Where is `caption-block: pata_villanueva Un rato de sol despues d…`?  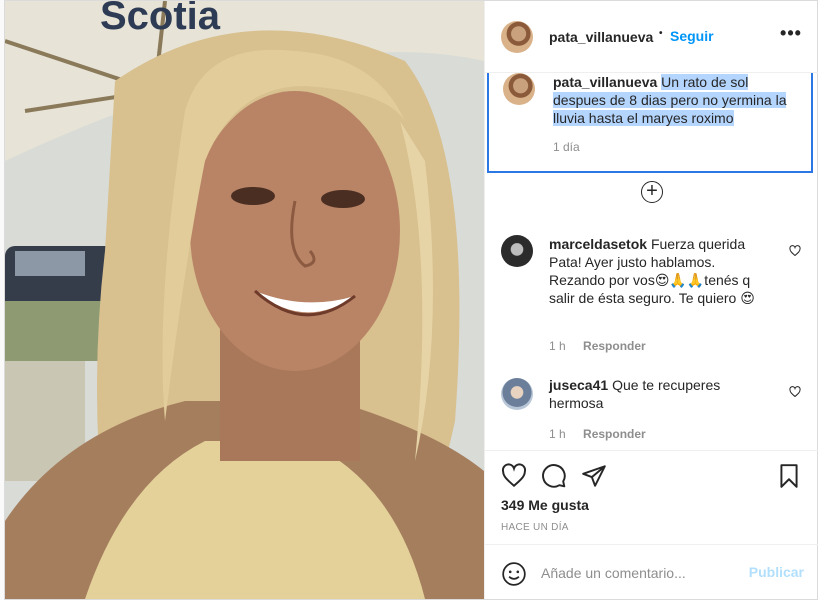
caption-block: pata_villanueva Un rato de sol despues d… is located at coordinates (650, 123).